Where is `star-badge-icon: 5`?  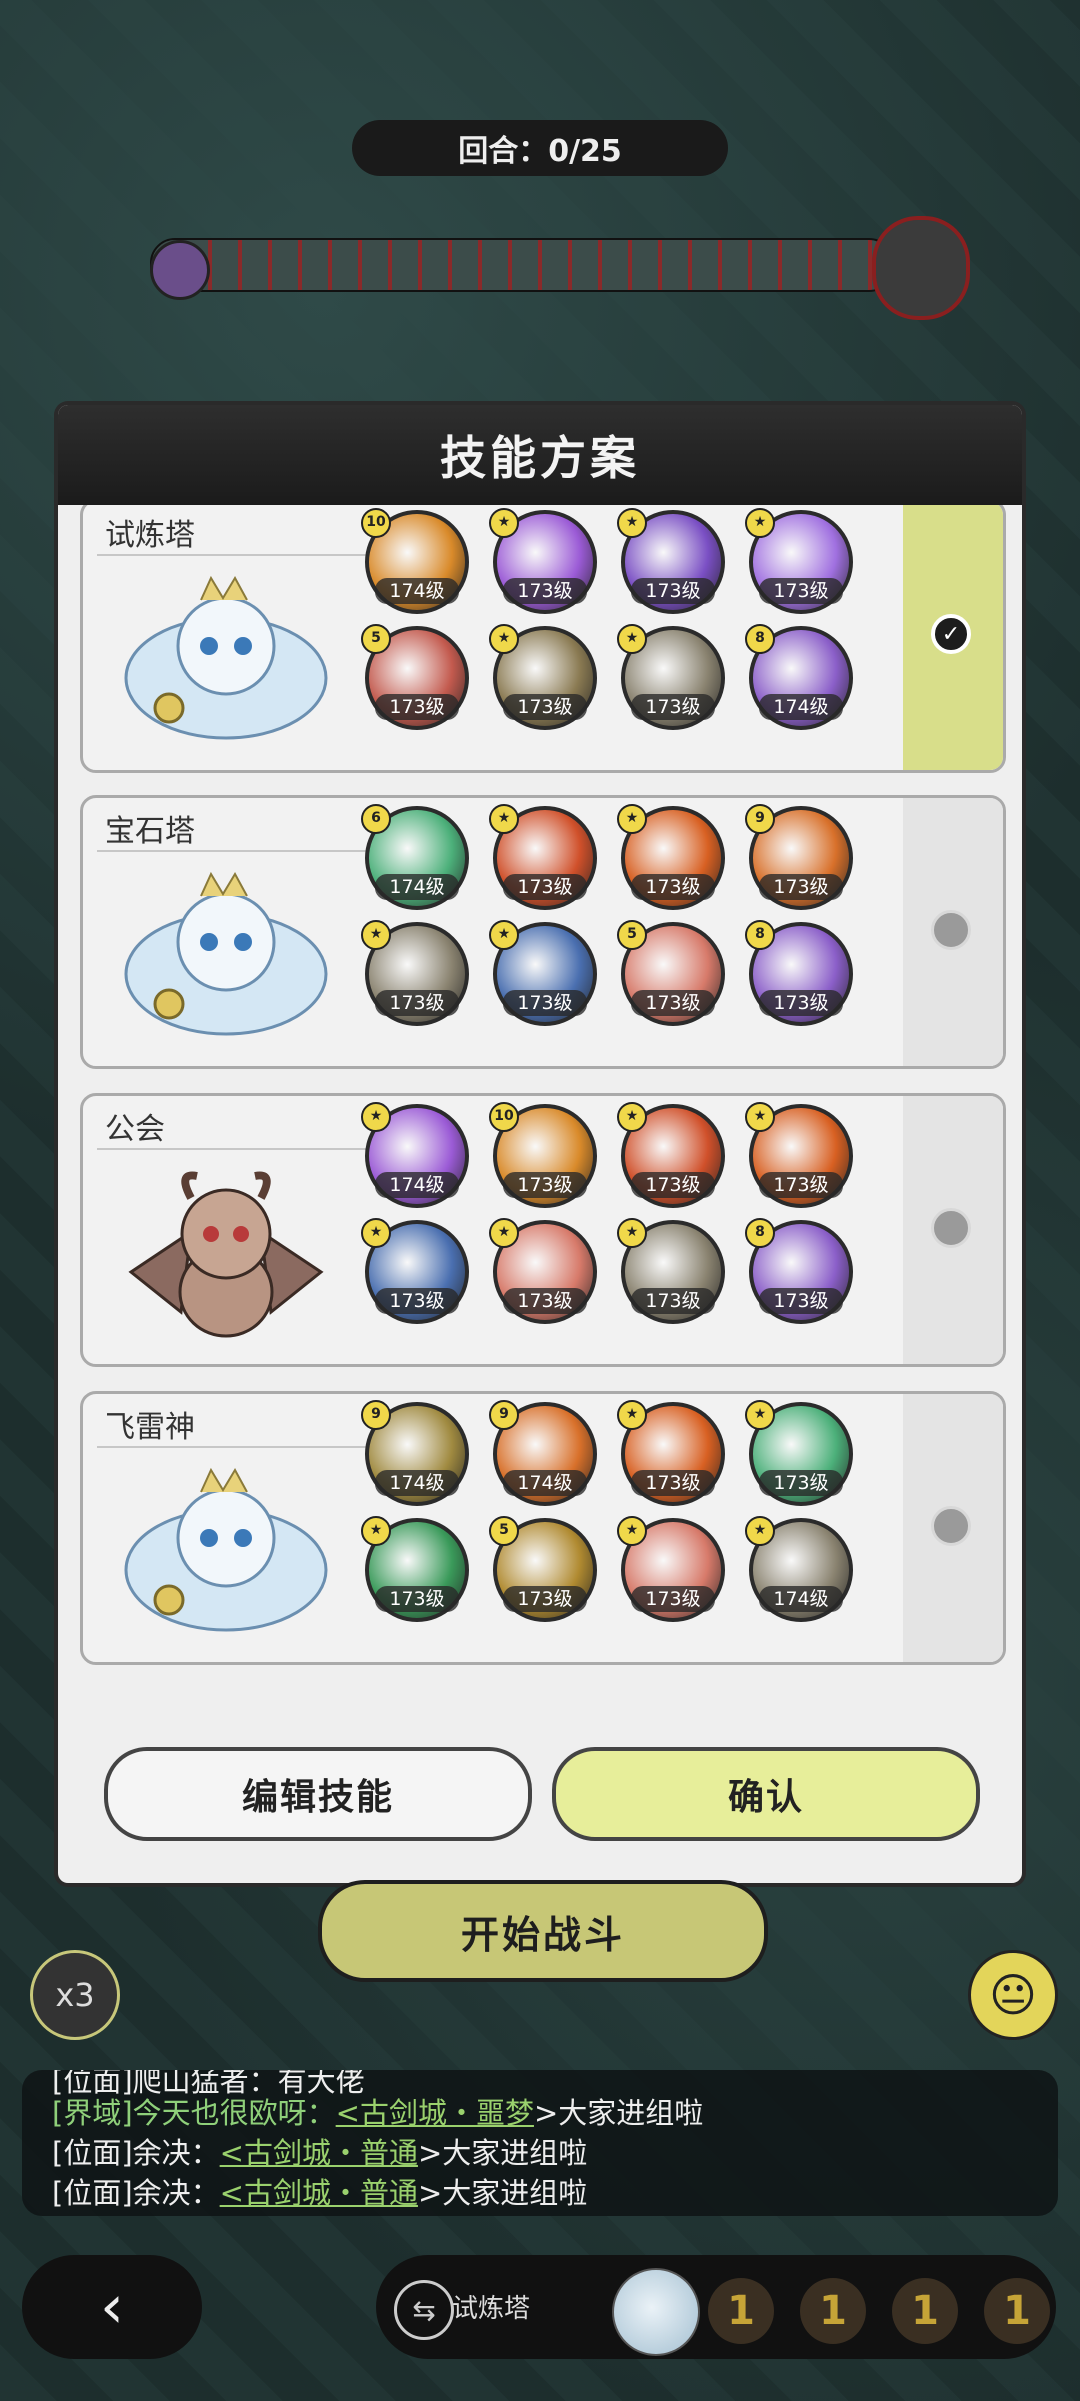
star-badge-icon: 5 is located at coordinates (376, 639).